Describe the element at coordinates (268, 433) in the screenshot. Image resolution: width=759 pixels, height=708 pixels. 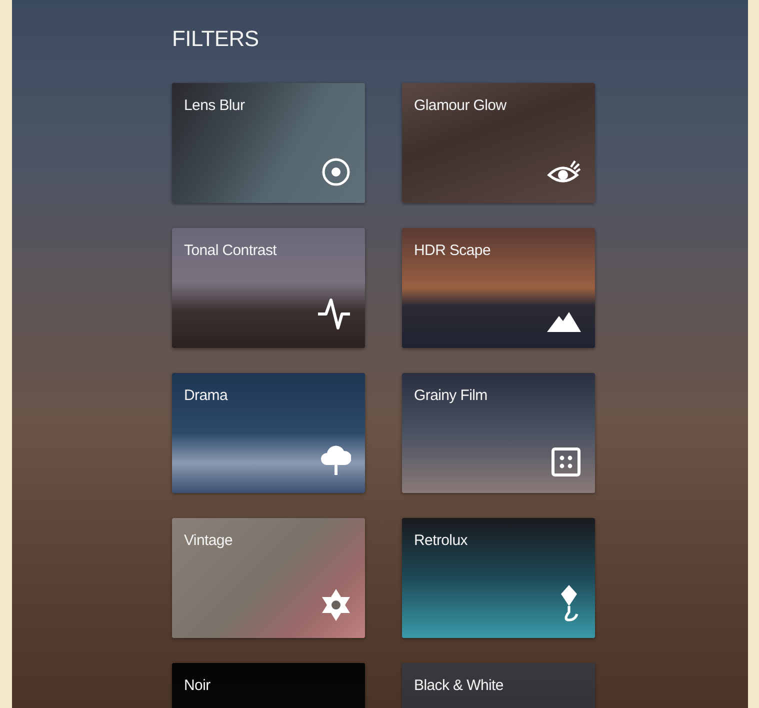
I see `filter-tile: Drama` at that location.